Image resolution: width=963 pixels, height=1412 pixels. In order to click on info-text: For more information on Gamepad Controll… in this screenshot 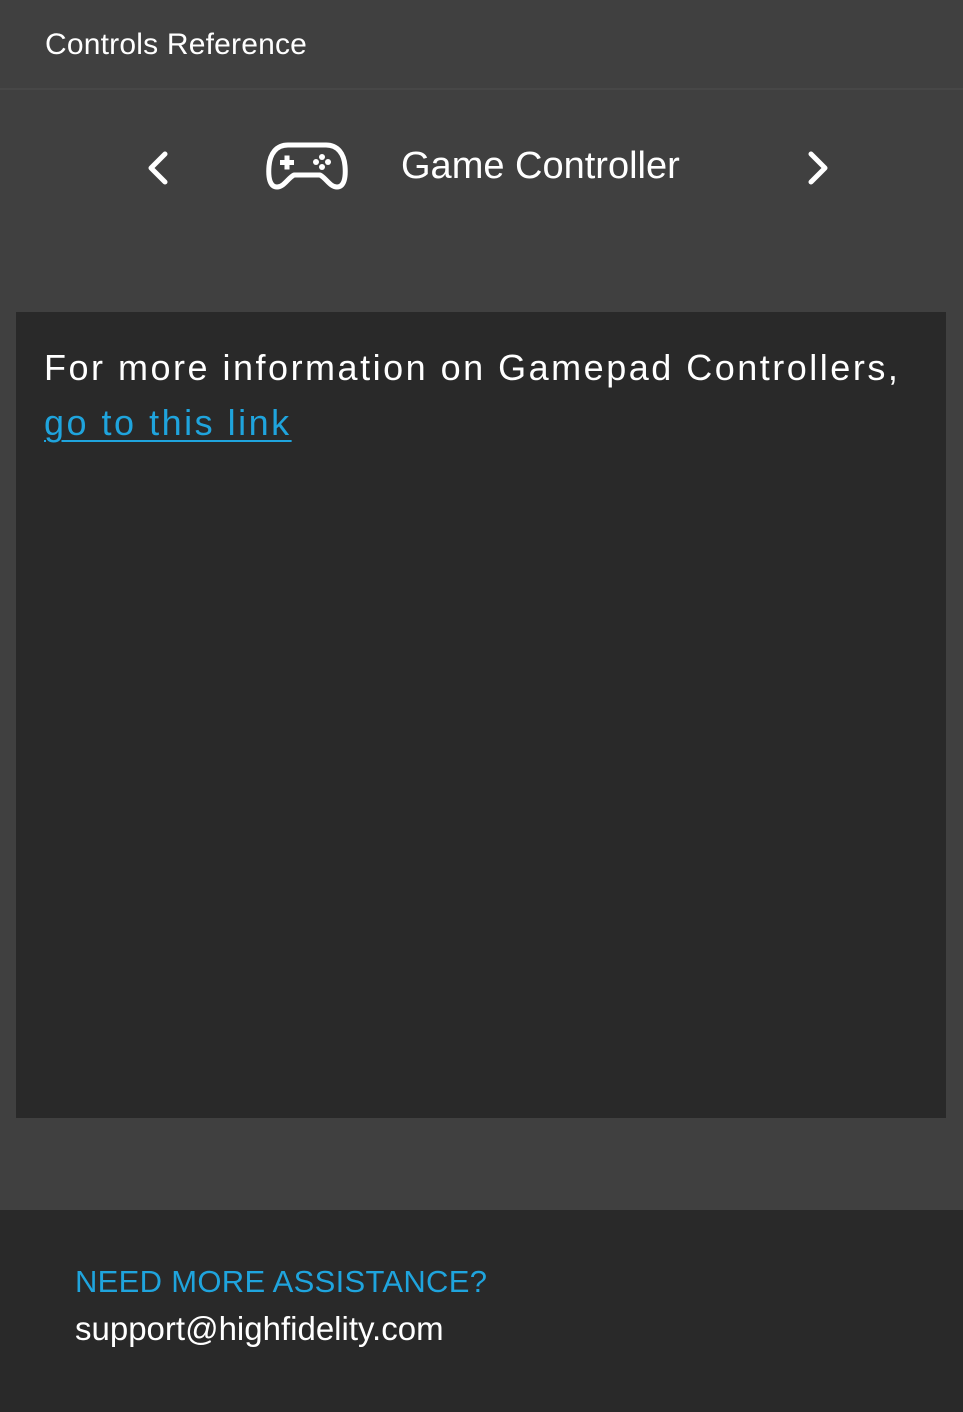, I will do `click(472, 367)`.